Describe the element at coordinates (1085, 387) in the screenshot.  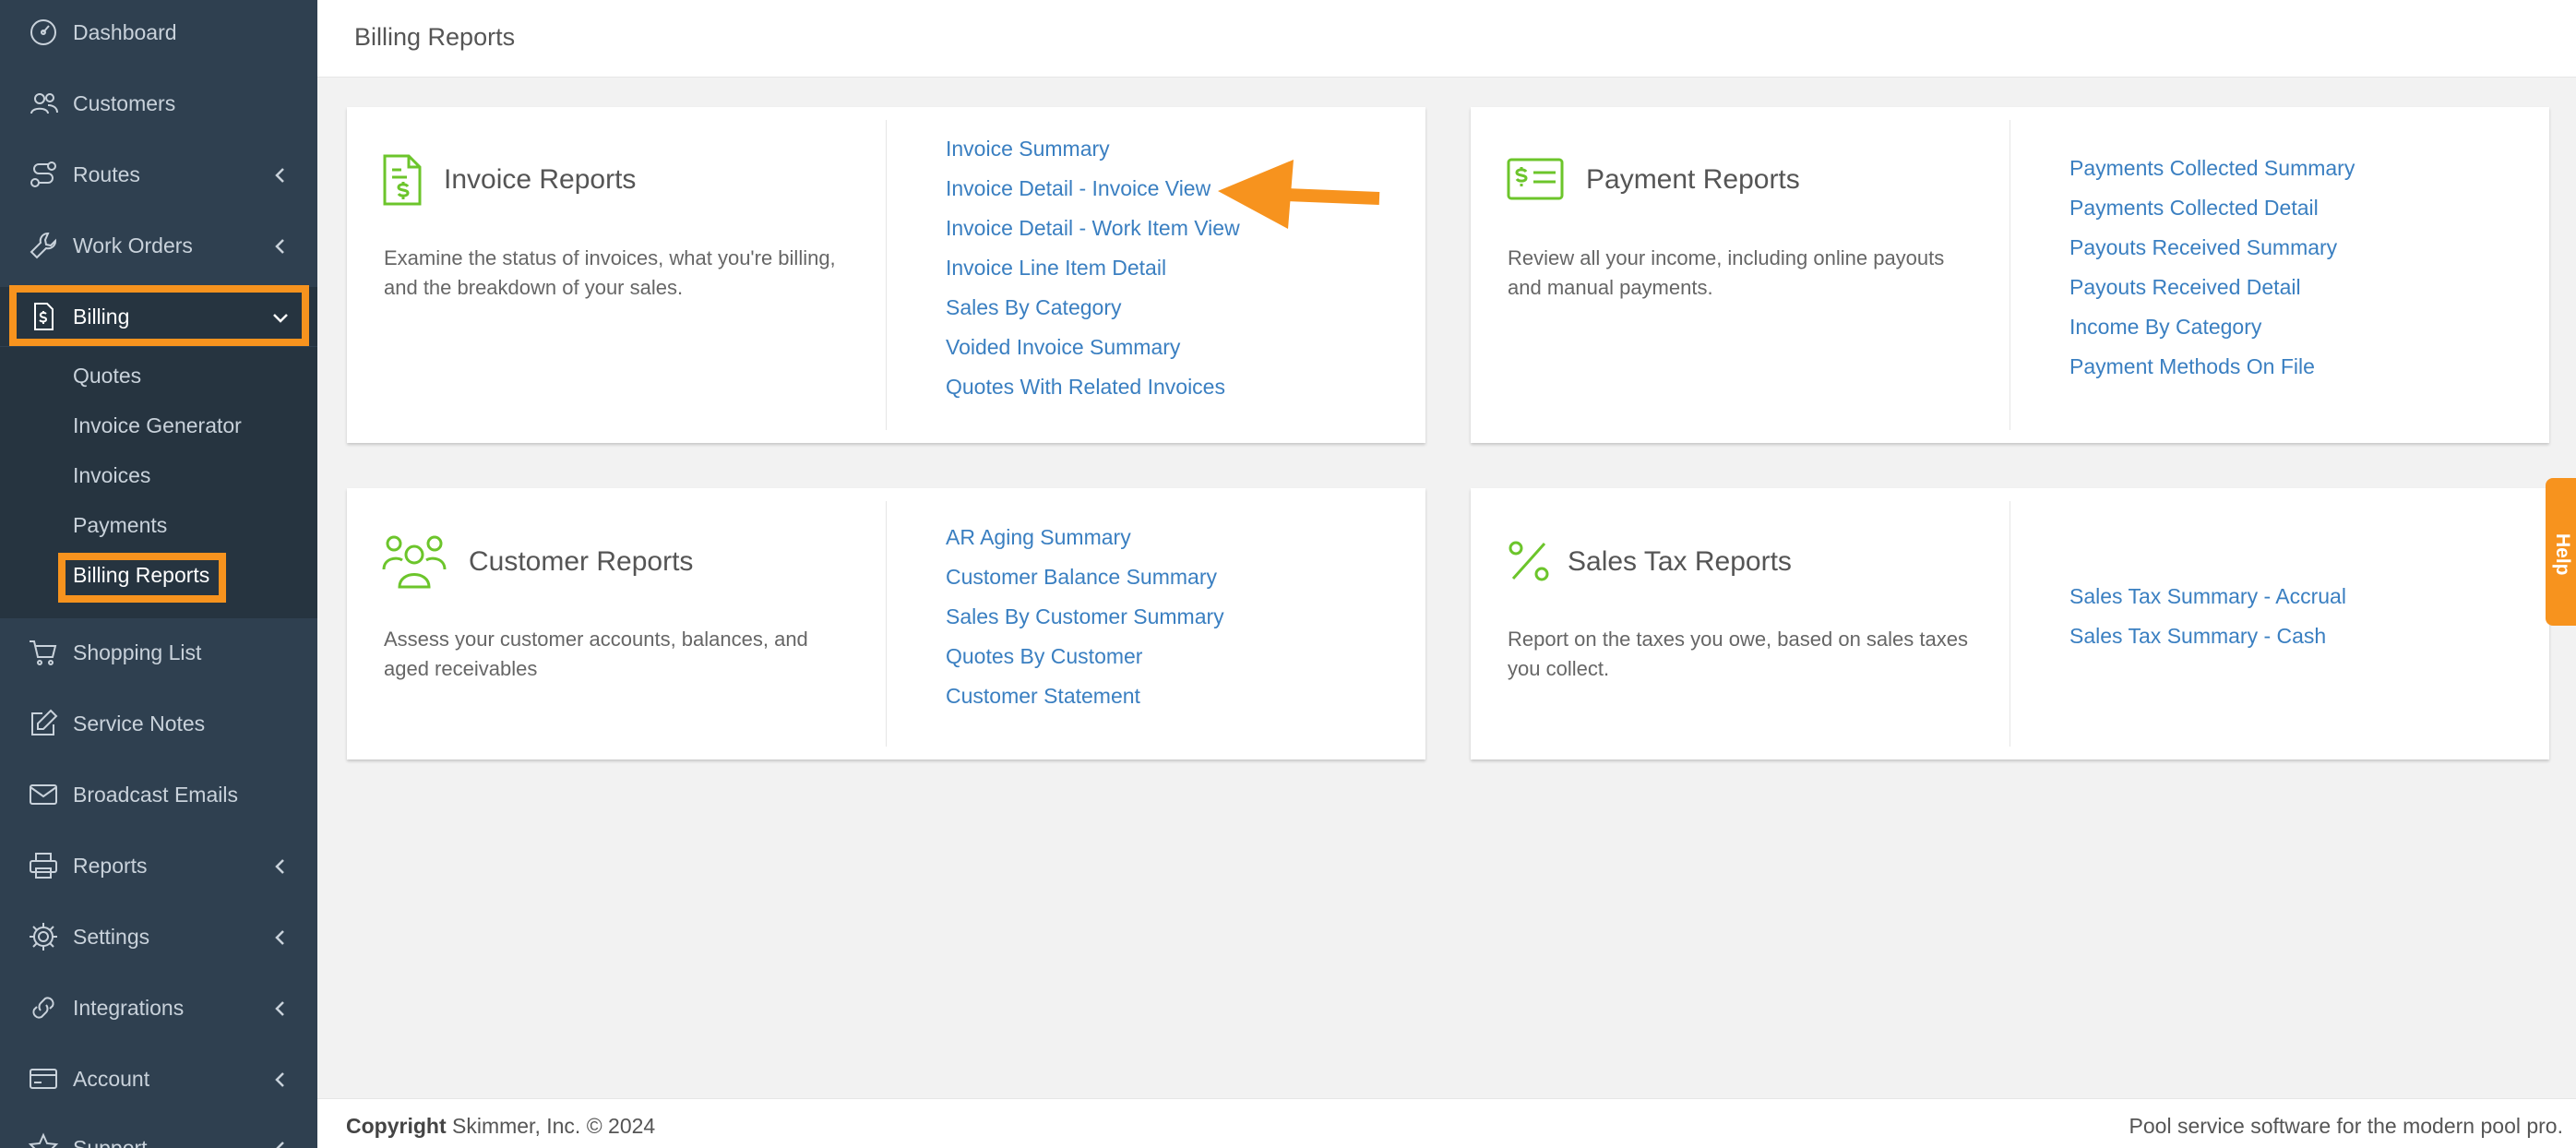
I see `report-link-quotes-with-related-invoices: Quotes With Related Invoices` at that location.